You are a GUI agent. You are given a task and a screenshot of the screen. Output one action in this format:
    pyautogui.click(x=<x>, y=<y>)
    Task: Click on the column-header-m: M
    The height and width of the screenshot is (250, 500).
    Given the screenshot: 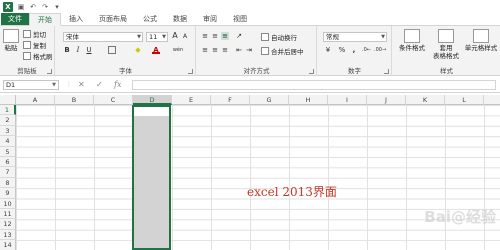 What is the action you would take?
    pyautogui.click(x=492, y=100)
    